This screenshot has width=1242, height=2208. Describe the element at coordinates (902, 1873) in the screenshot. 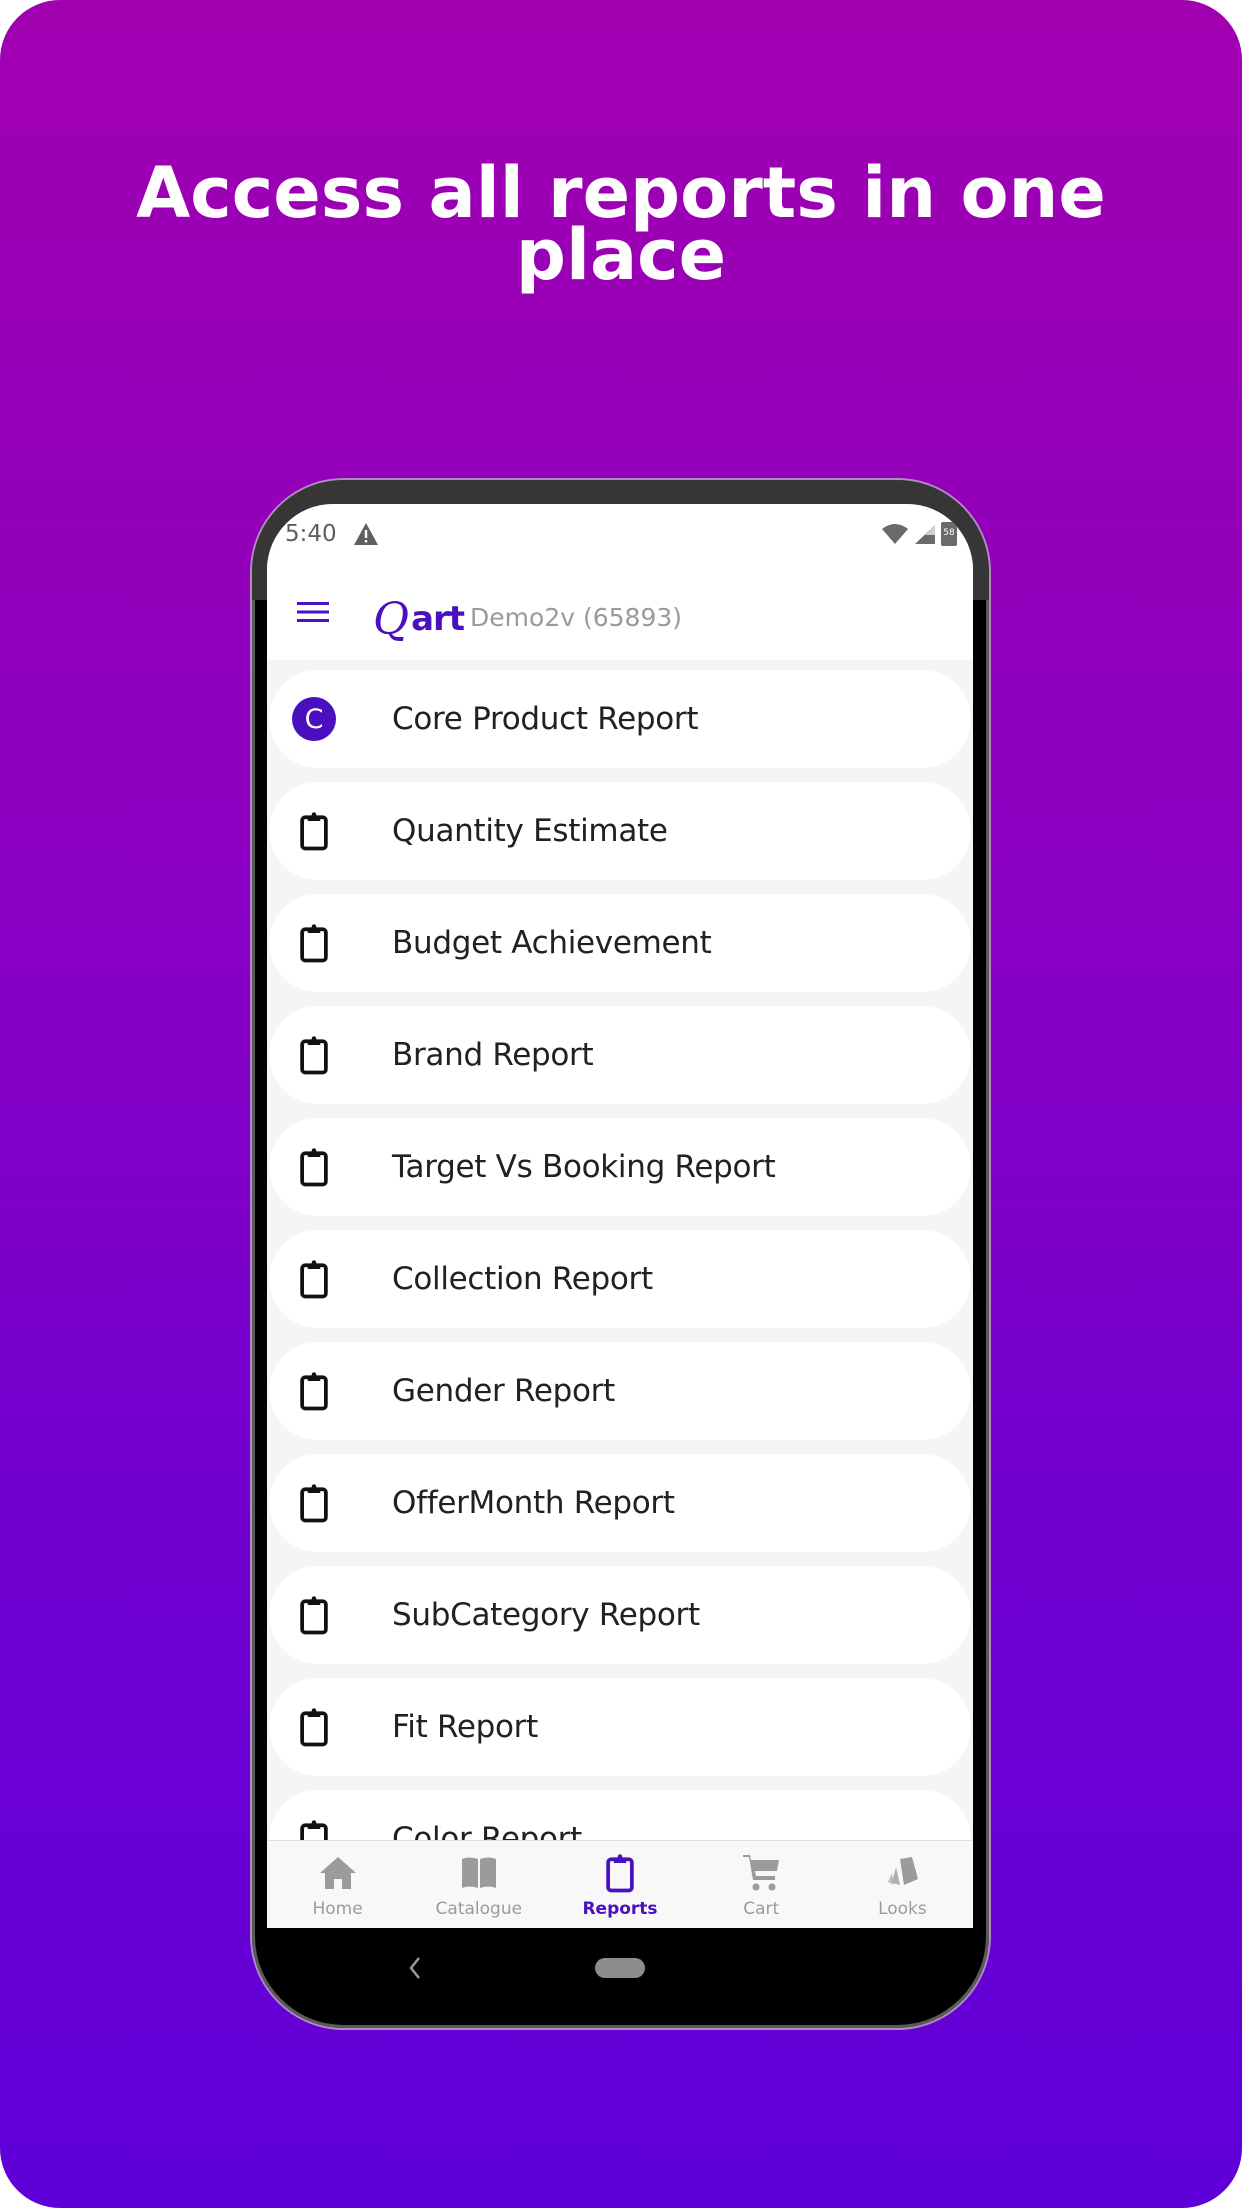

I see `swatch-icon` at that location.